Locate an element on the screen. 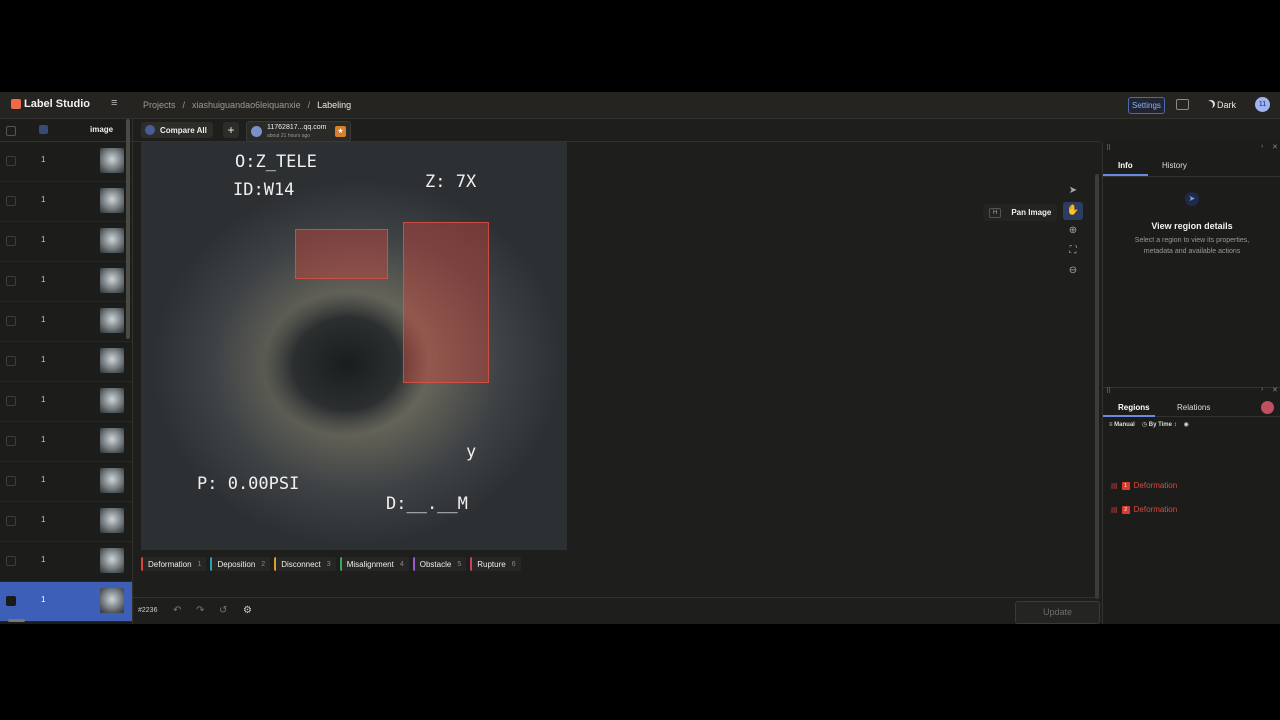 This screenshot has width=1280, height=720. add-annotation-button: + is located at coordinates (231, 130).